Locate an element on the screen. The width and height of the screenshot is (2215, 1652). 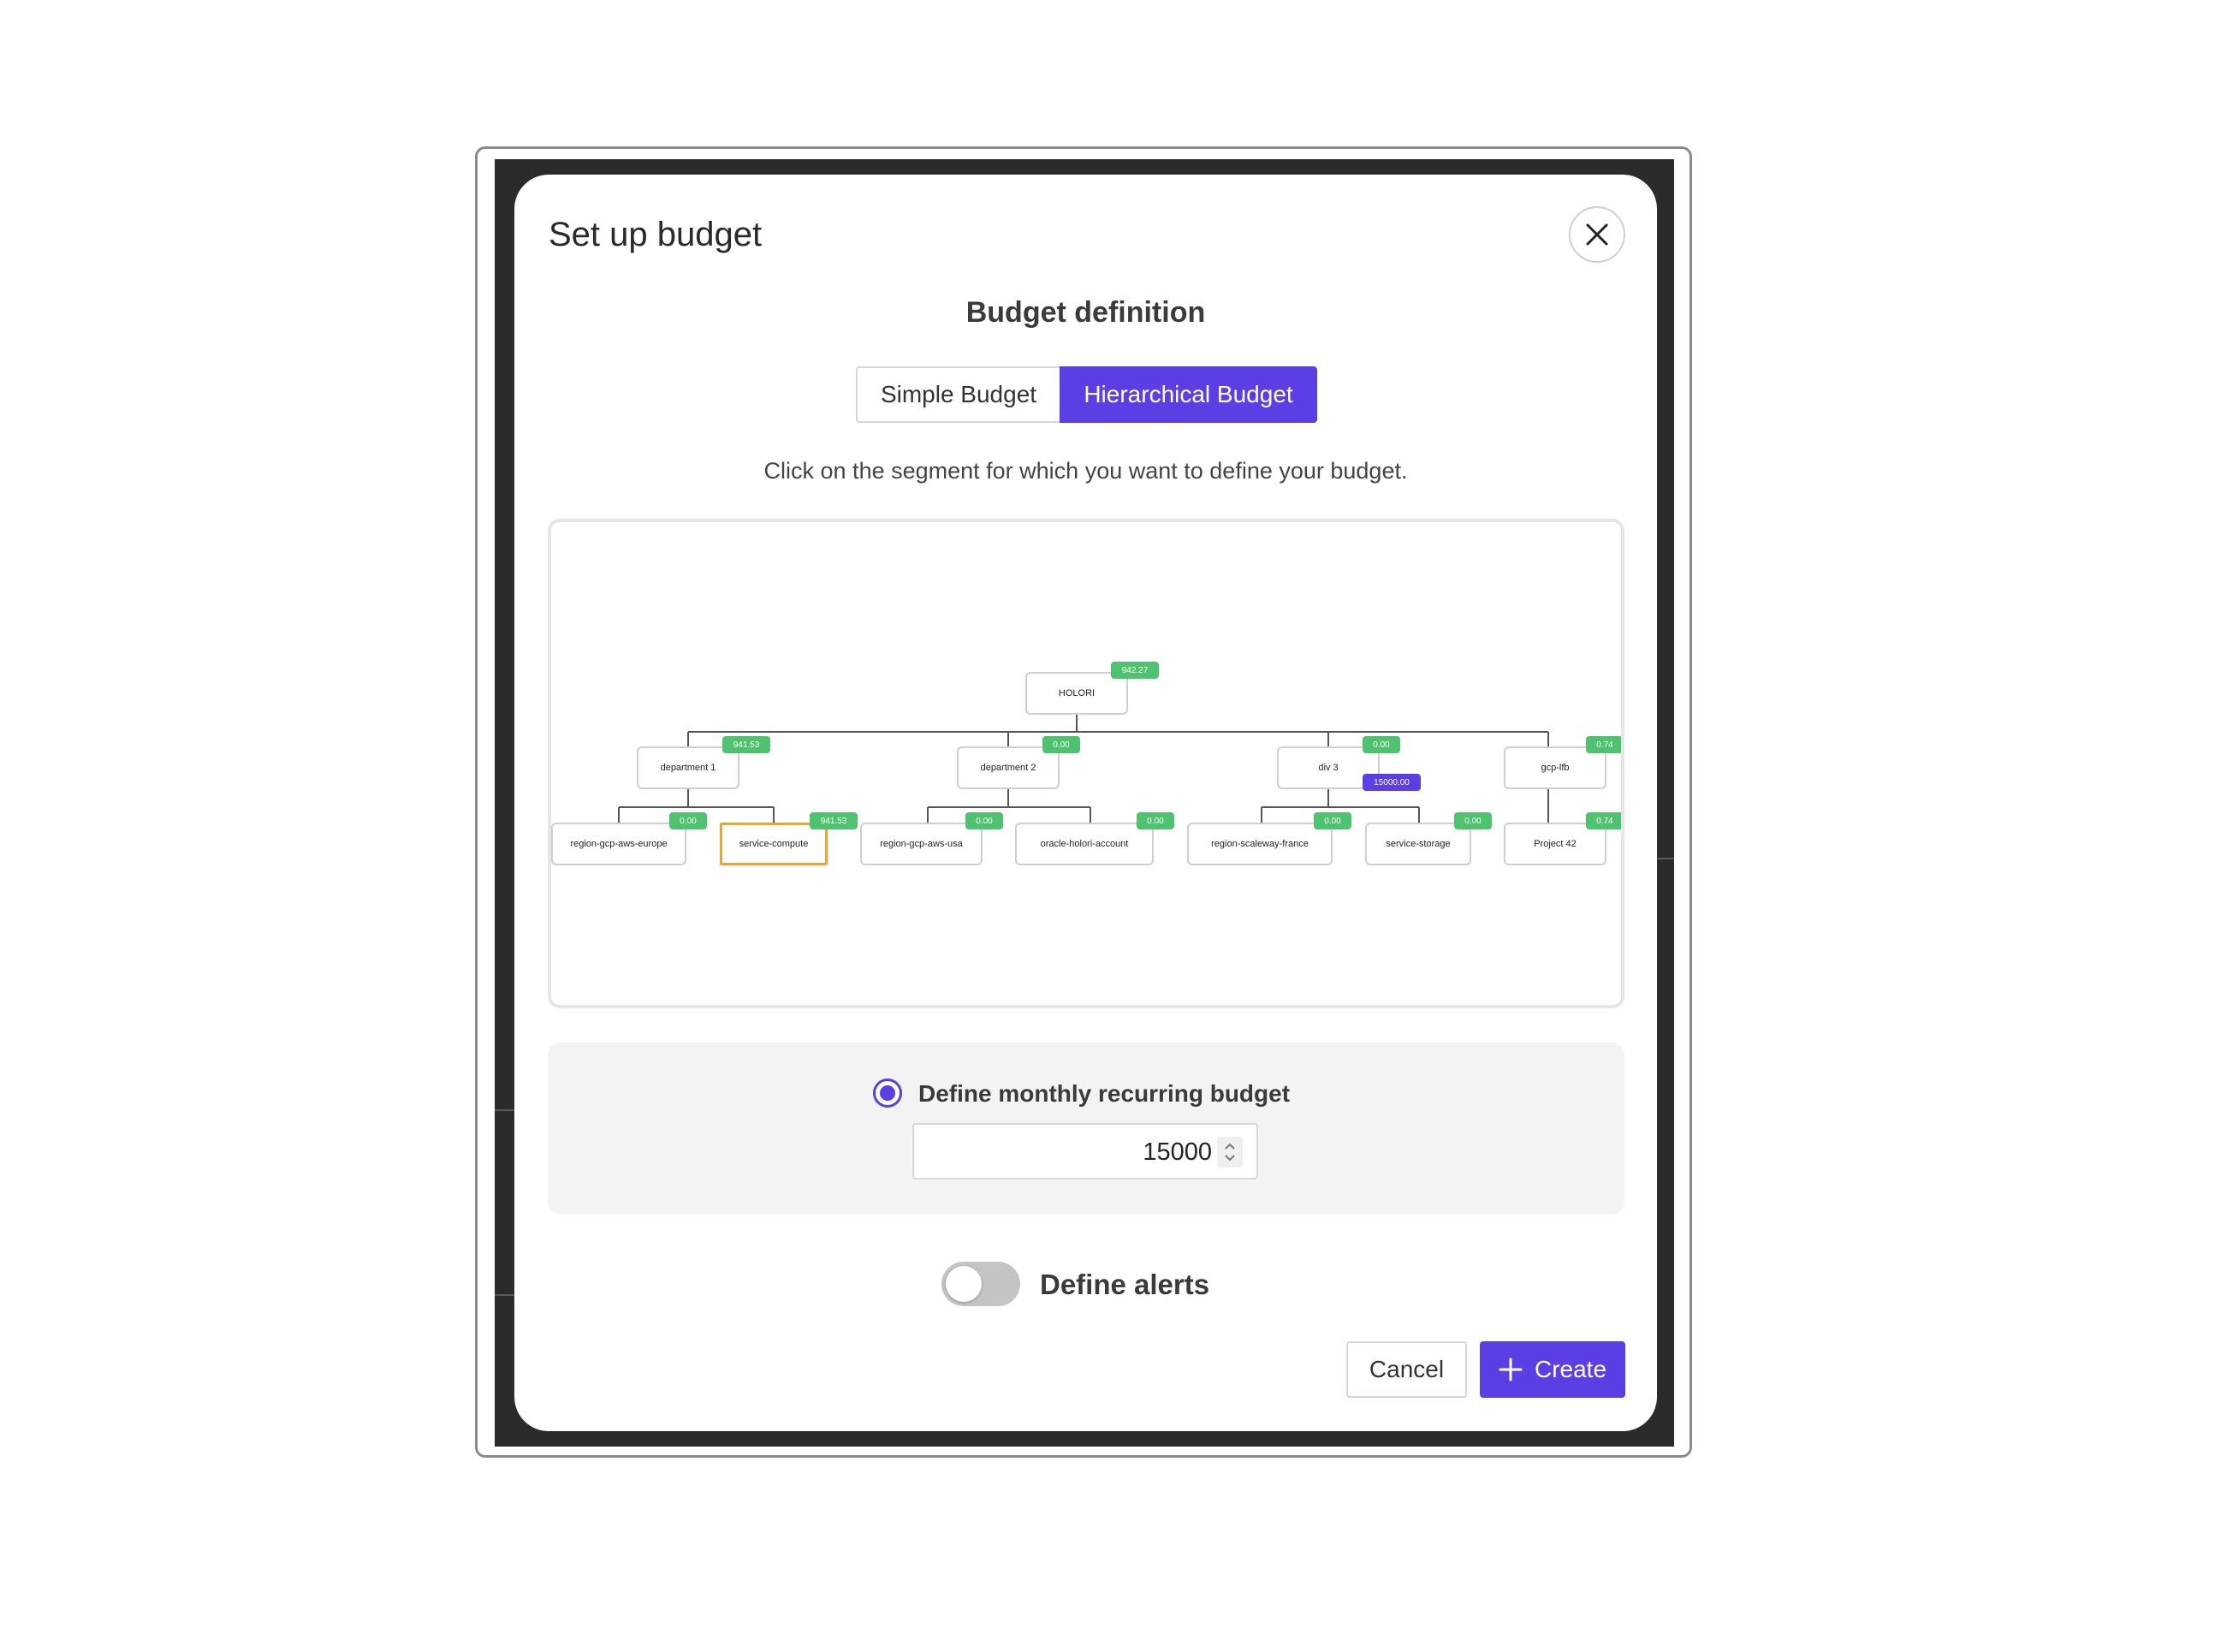
budget-badge: 15000.00 is located at coordinates (1392, 783).